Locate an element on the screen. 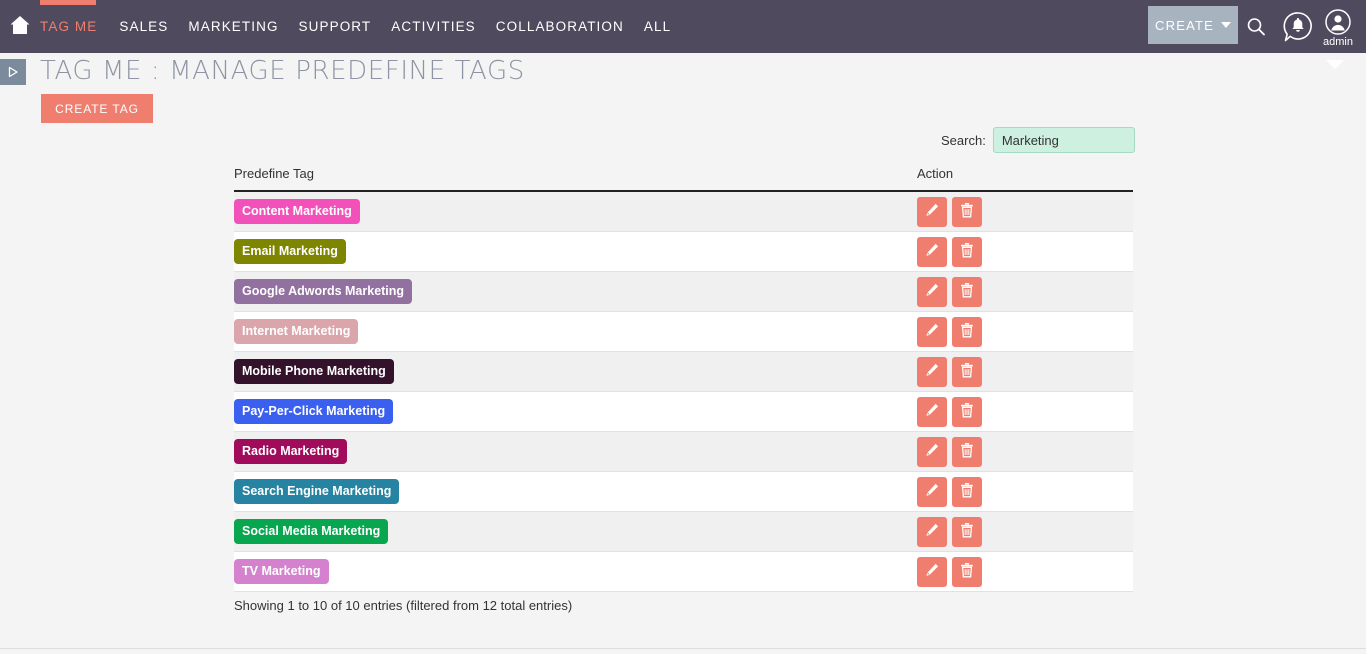 This screenshot has height=654, width=1366. cell-predefine-tag: Radio Marketing is located at coordinates (575, 451).